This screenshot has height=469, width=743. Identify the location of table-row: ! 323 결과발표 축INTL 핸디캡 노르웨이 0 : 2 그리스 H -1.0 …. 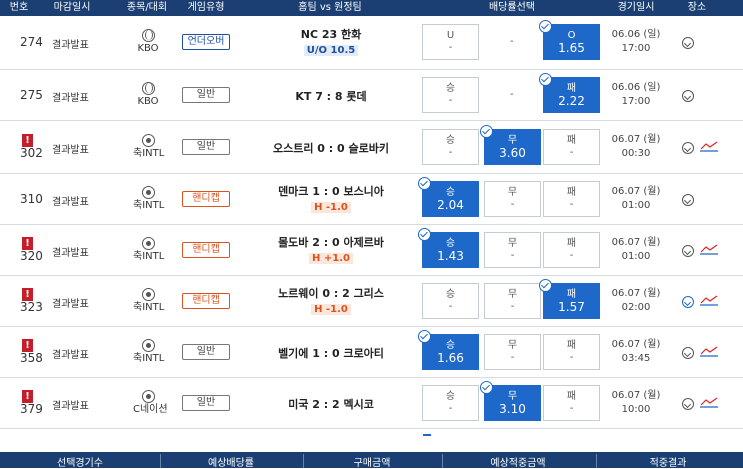
(371, 301).